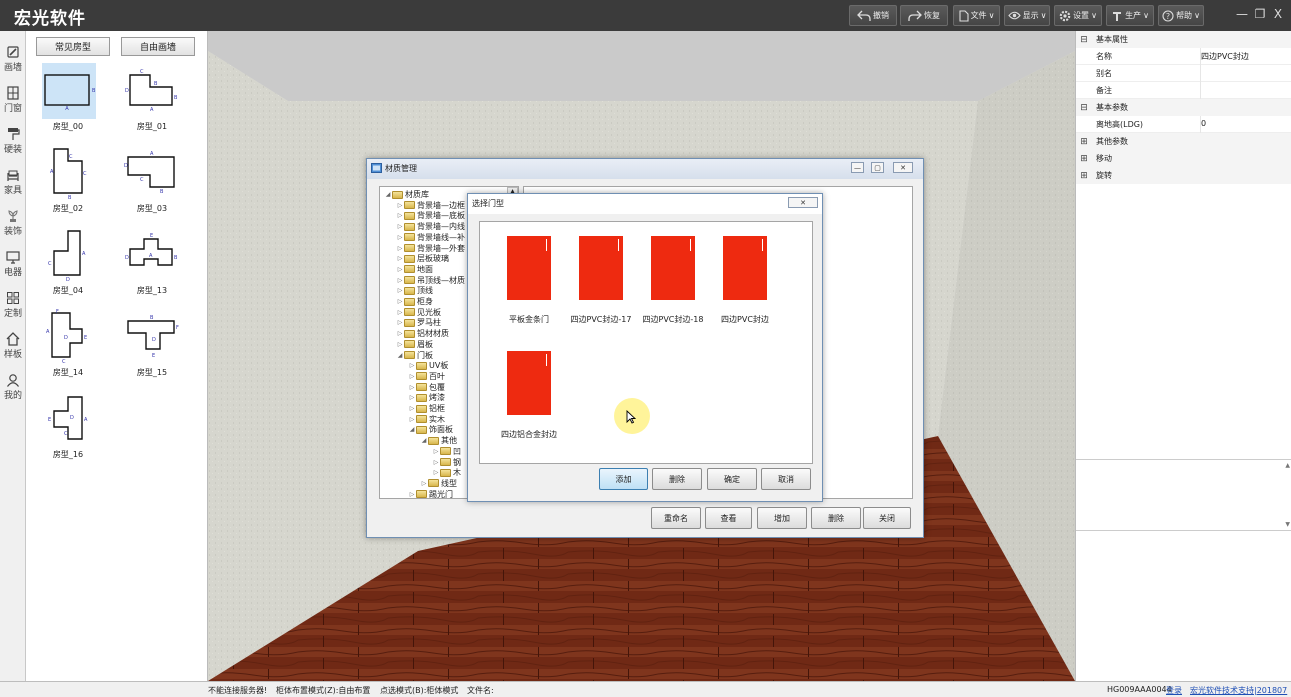  What do you see at coordinates (1027, 15) in the screenshot?
I see `display-menu-button: 显示 ∨` at bounding box center [1027, 15].